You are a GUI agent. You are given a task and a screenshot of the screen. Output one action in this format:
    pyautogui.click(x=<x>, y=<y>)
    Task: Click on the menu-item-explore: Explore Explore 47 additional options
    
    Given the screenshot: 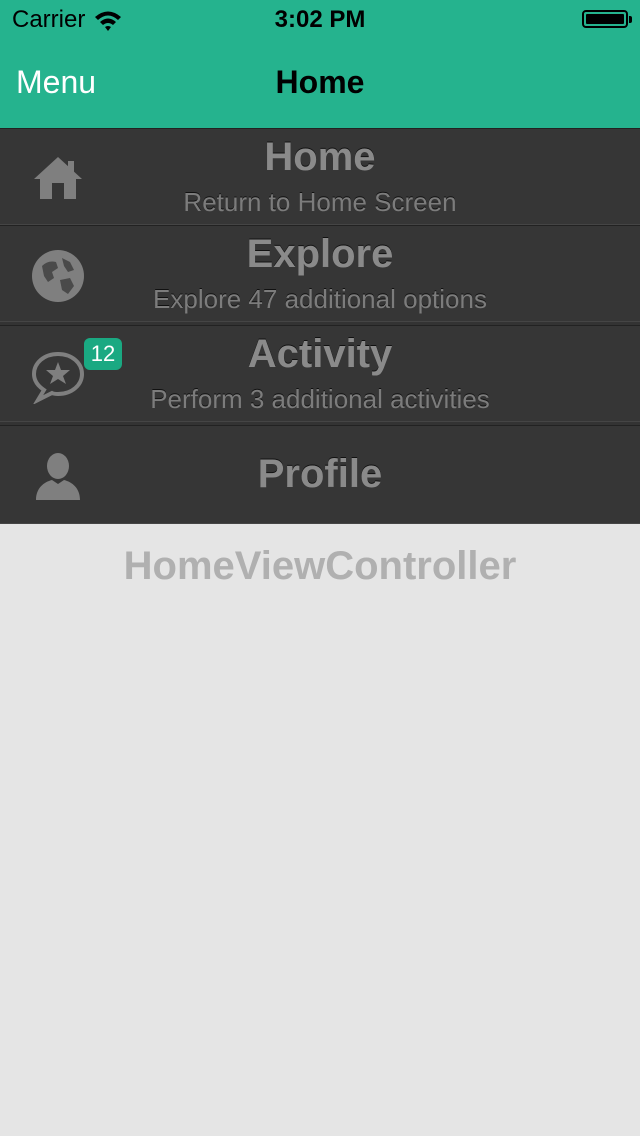 What is the action you would take?
    pyautogui.click(x=320, y=273)
    